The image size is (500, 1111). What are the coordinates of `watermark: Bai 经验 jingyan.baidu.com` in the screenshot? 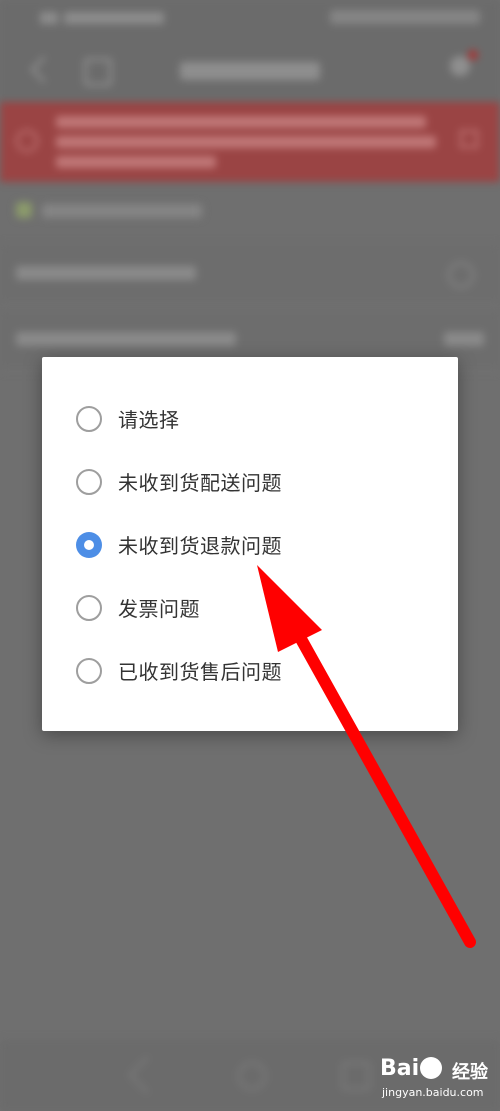 It's located at (438, 1081).